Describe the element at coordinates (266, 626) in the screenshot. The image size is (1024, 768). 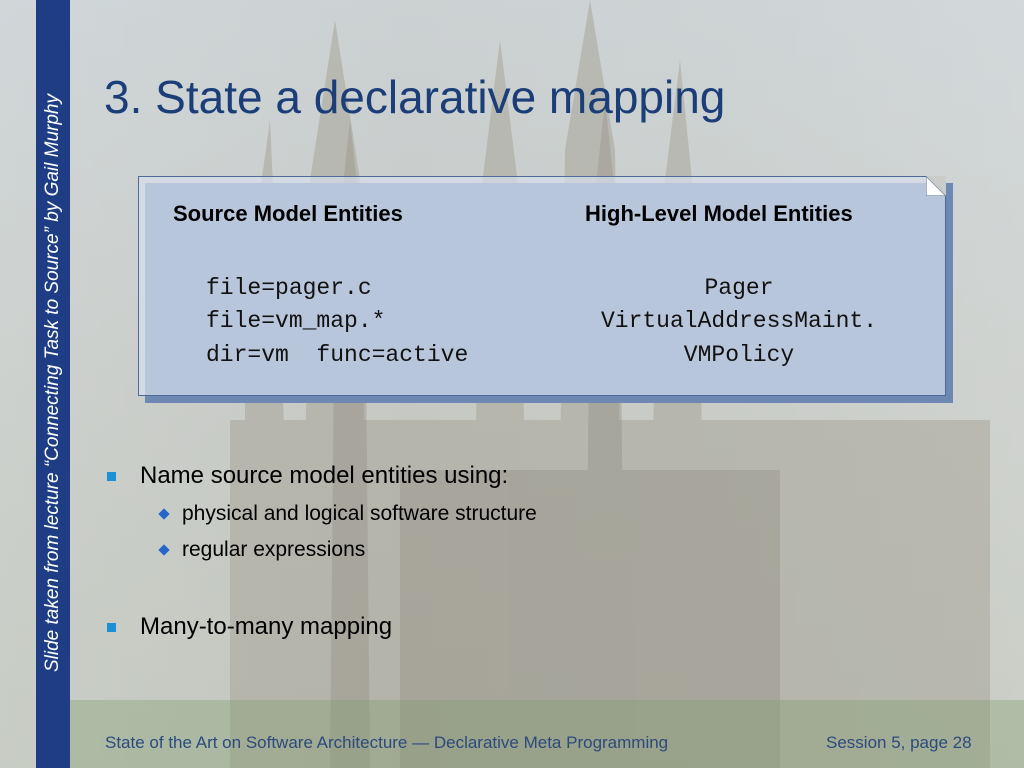
I see `bullet-text: Many-to-many mapping` at that location.